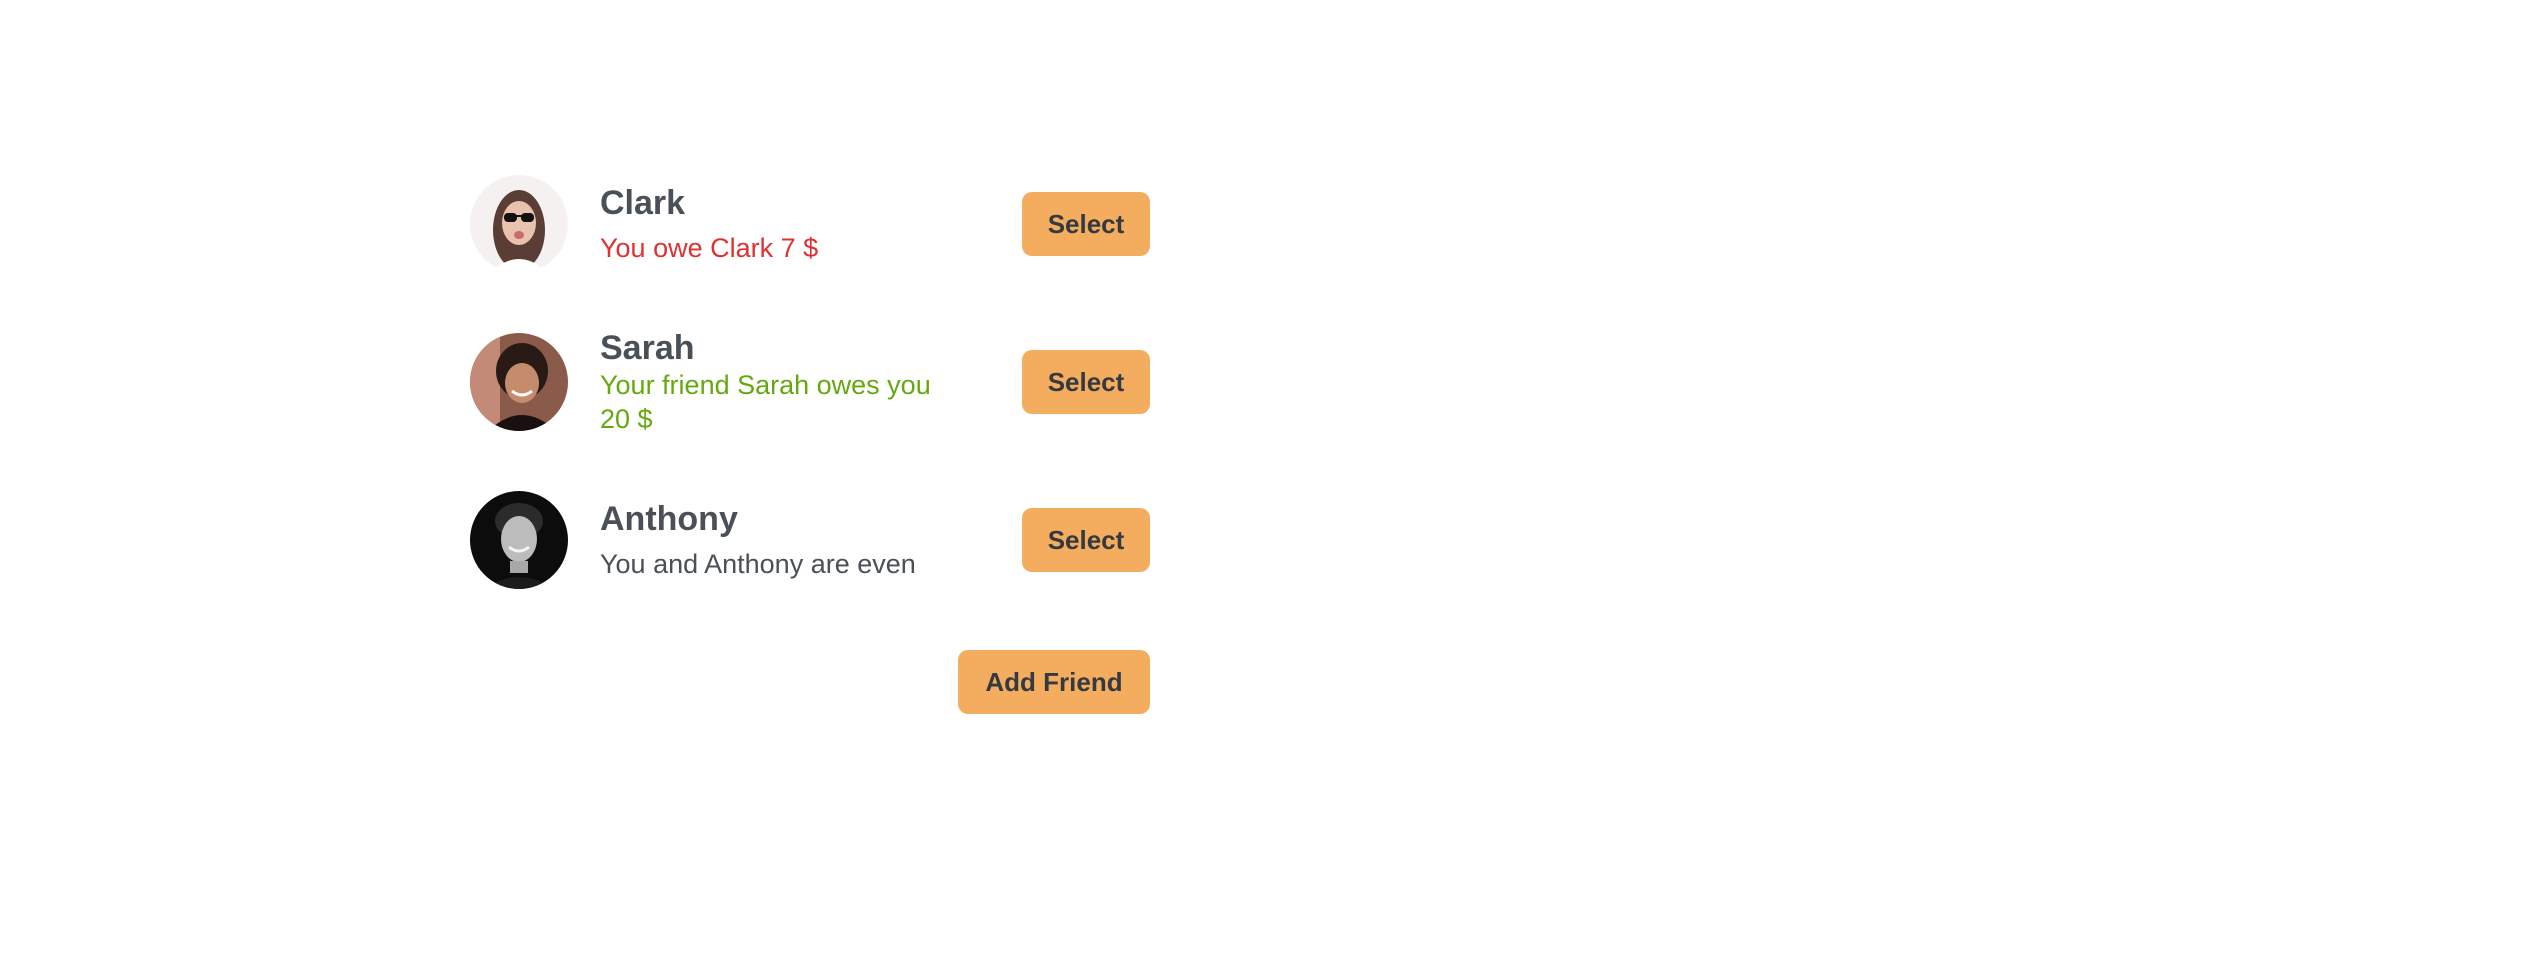 This screenshot has width=2548, height=976. What do you see at coordinates (1086, 382) in the screenshot?
I see `select-button-sarah: Select` at bounding box center [1086, 382].